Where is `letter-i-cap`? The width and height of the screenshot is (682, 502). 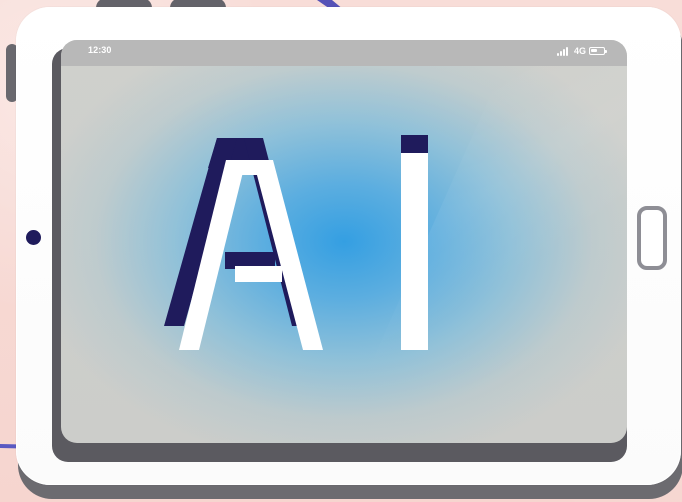 letter-i-cap is located at coordinates (414, 144).